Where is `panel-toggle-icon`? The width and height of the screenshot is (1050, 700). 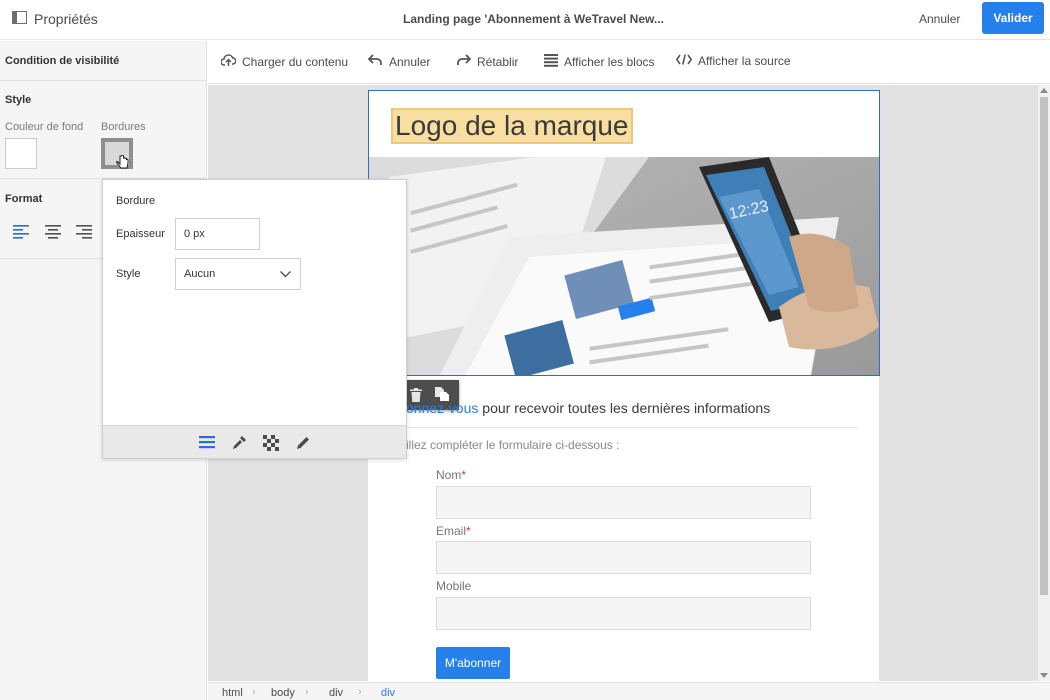
panel-toggle-icon is located at coordinates (19, 19).